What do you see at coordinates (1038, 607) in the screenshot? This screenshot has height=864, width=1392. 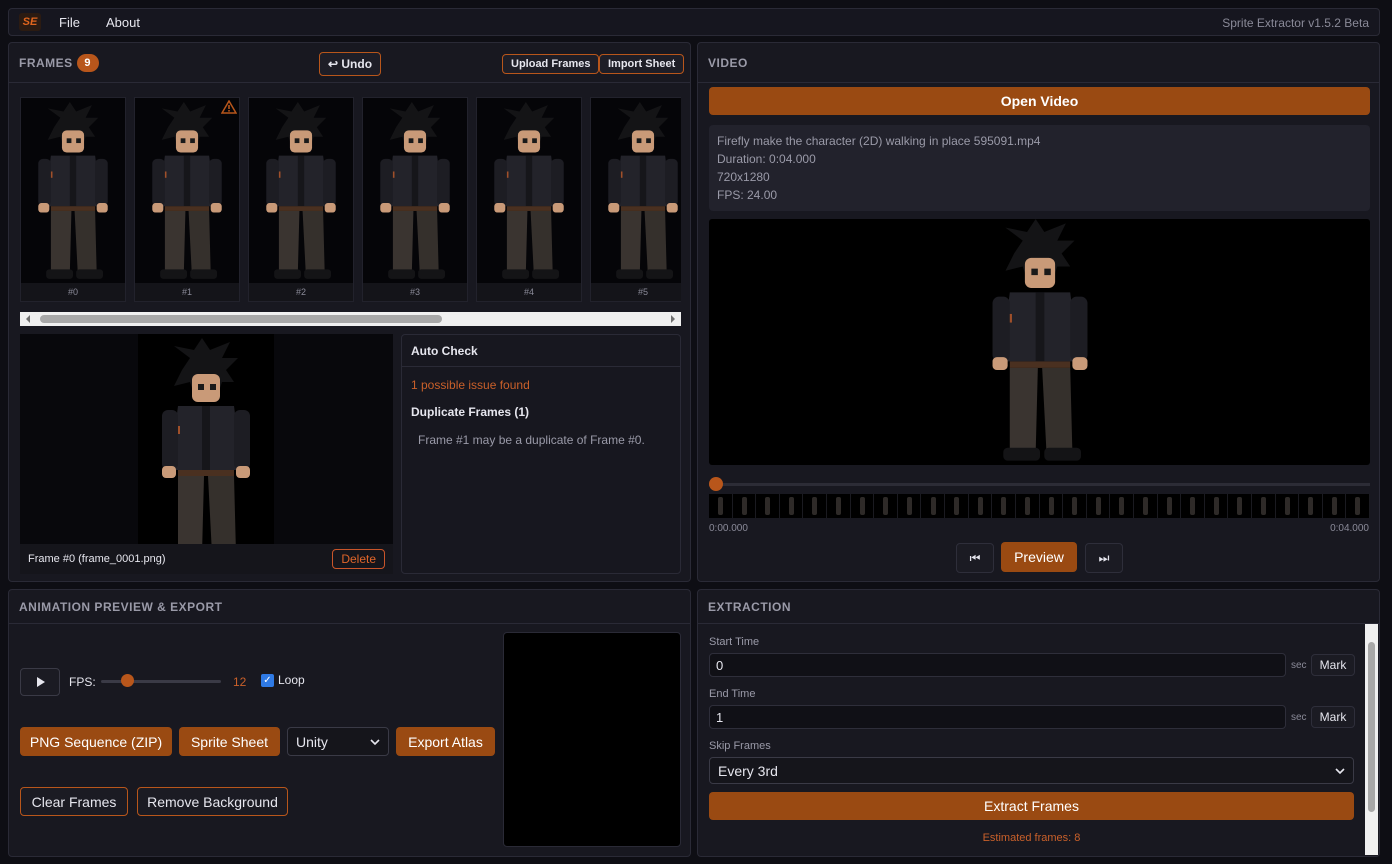 I see `extraction-header: EXTRACTION` at bounding box center [1038, 607].